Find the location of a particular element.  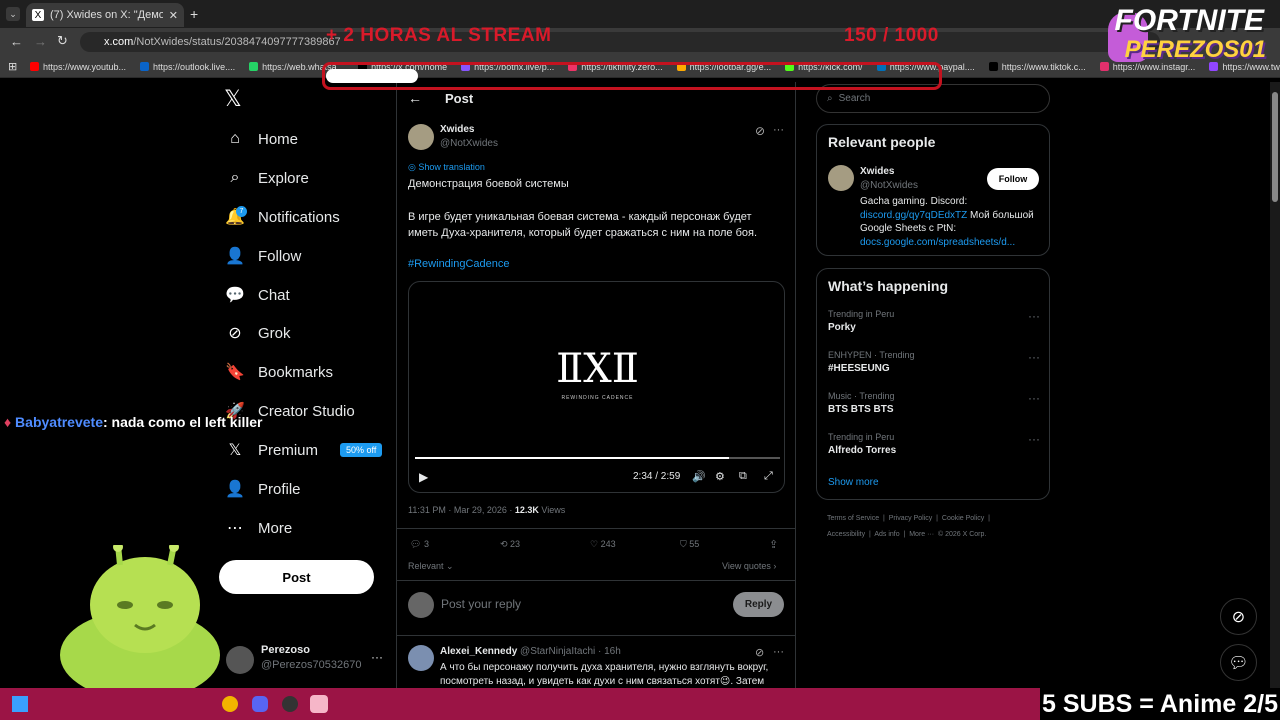

sort-label: Relevant is located at coordinates (426, 566).